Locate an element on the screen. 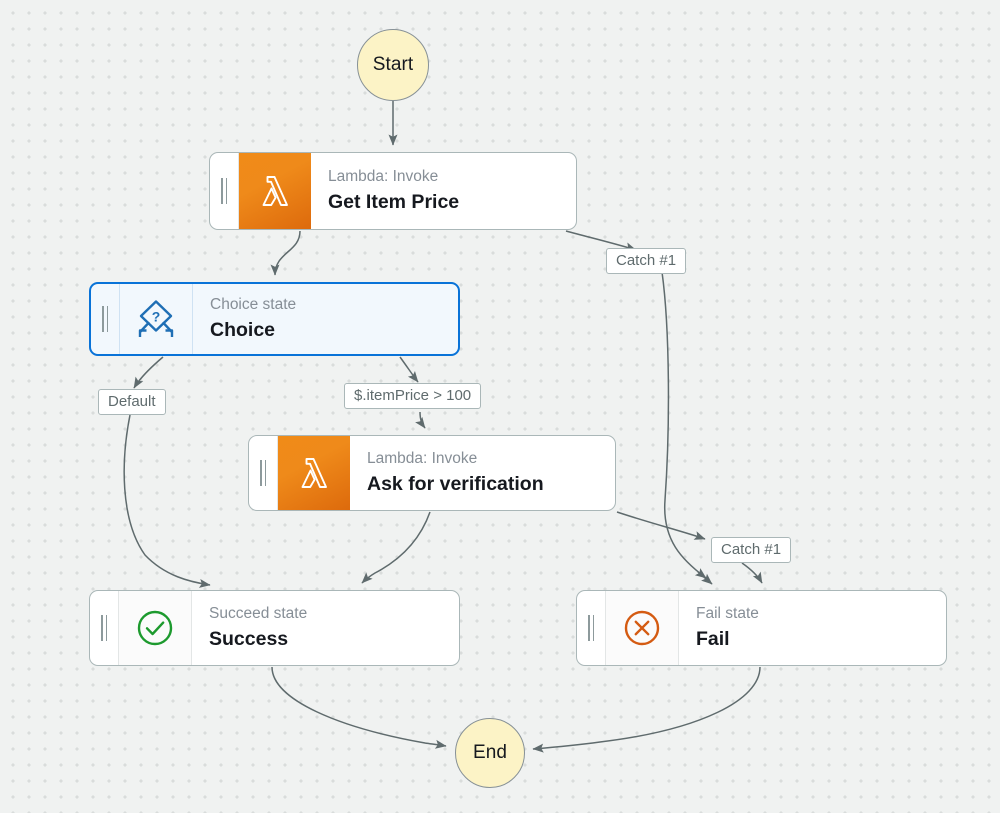  state-ask-for-verification: Lambda: Invoke Ask for verification is located at coordinates (432, 473).